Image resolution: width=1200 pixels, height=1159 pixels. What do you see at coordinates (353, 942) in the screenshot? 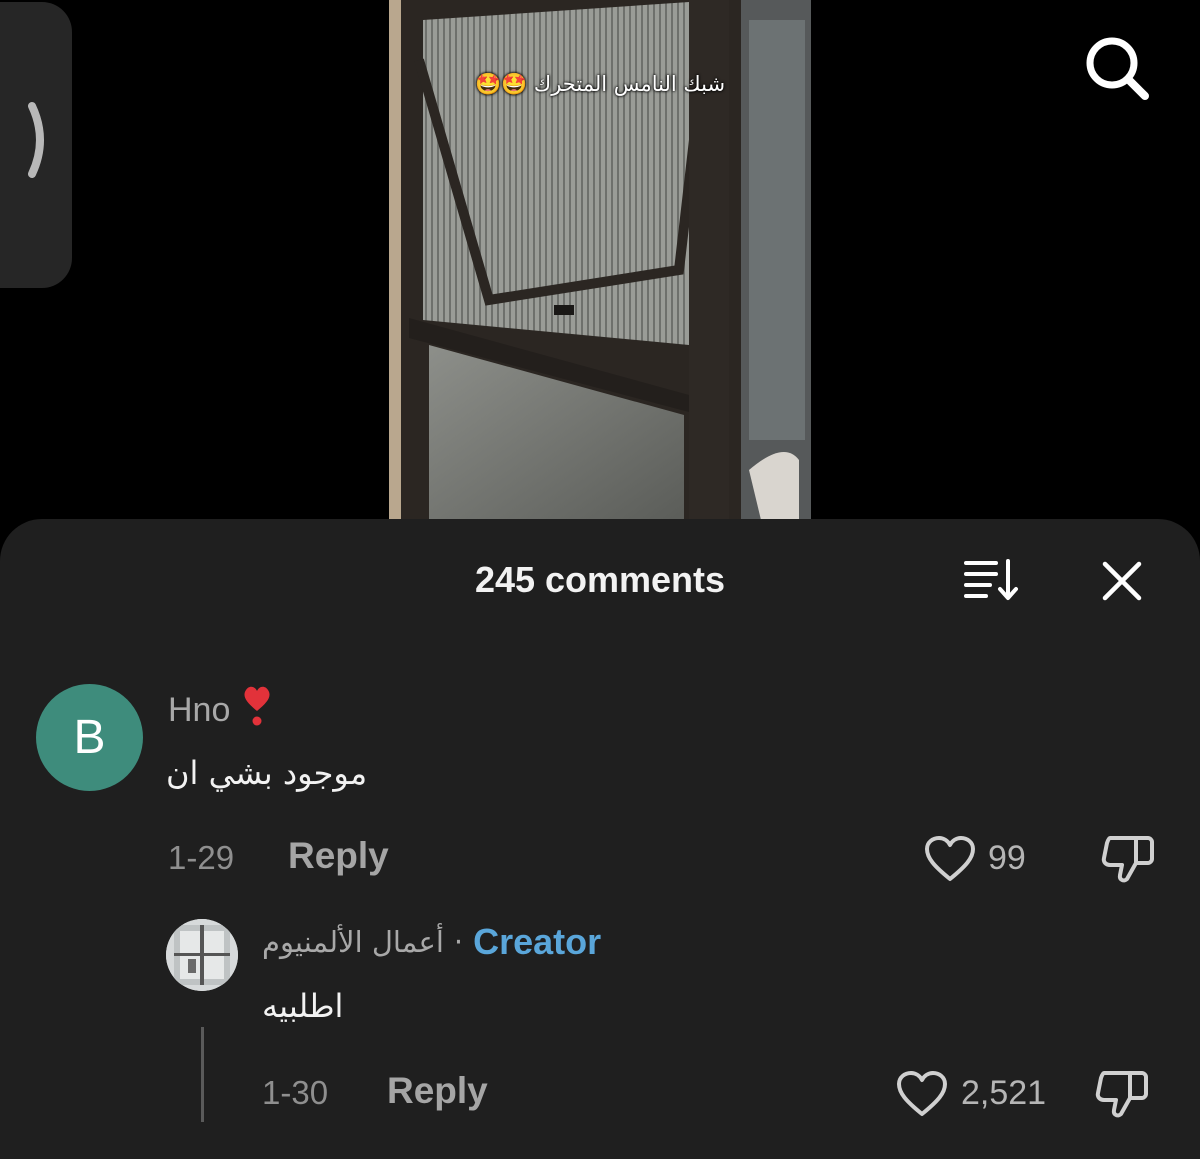
I see `reply-author-name: أعمال الألمنيوم` at bounding box center [353, 942].